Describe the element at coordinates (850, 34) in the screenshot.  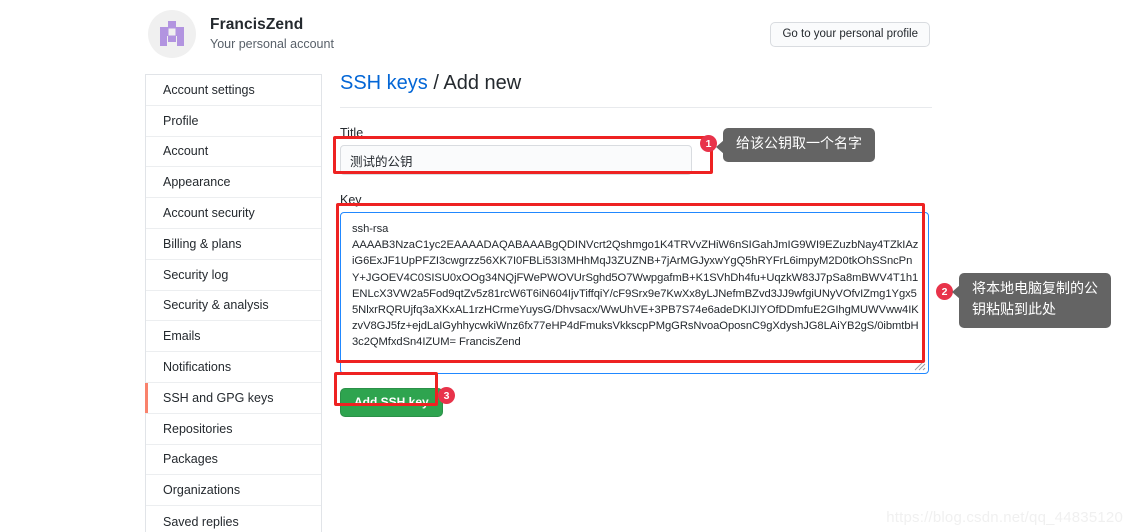
I see `go-to-personal-profile-button: Go to your personal profile` at that location.